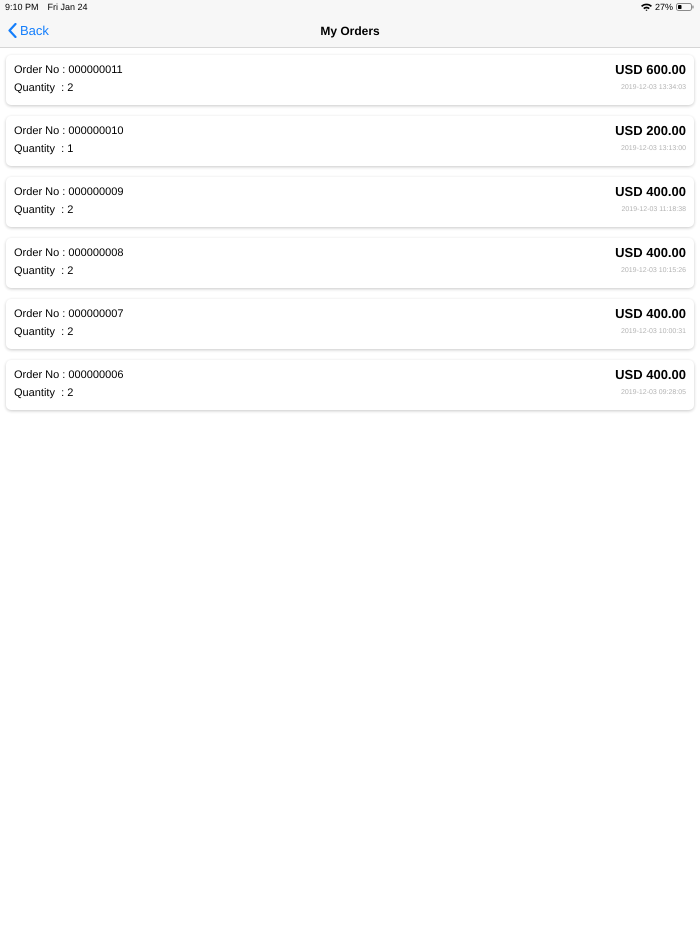 This screenshot has height=934, width=700. I want to click on page-title: My Orders, so click(350, 31).